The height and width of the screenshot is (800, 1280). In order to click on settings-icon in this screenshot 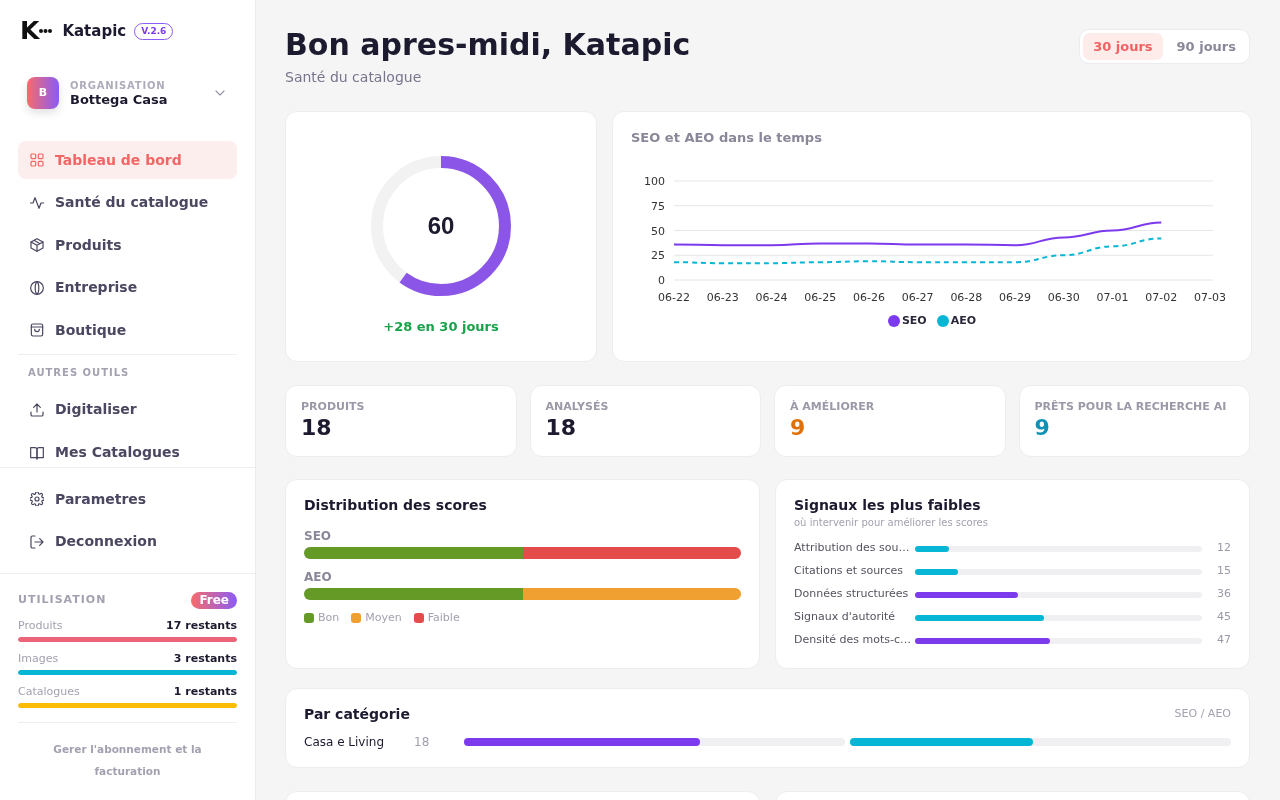, I will do `click(37, 499)`.